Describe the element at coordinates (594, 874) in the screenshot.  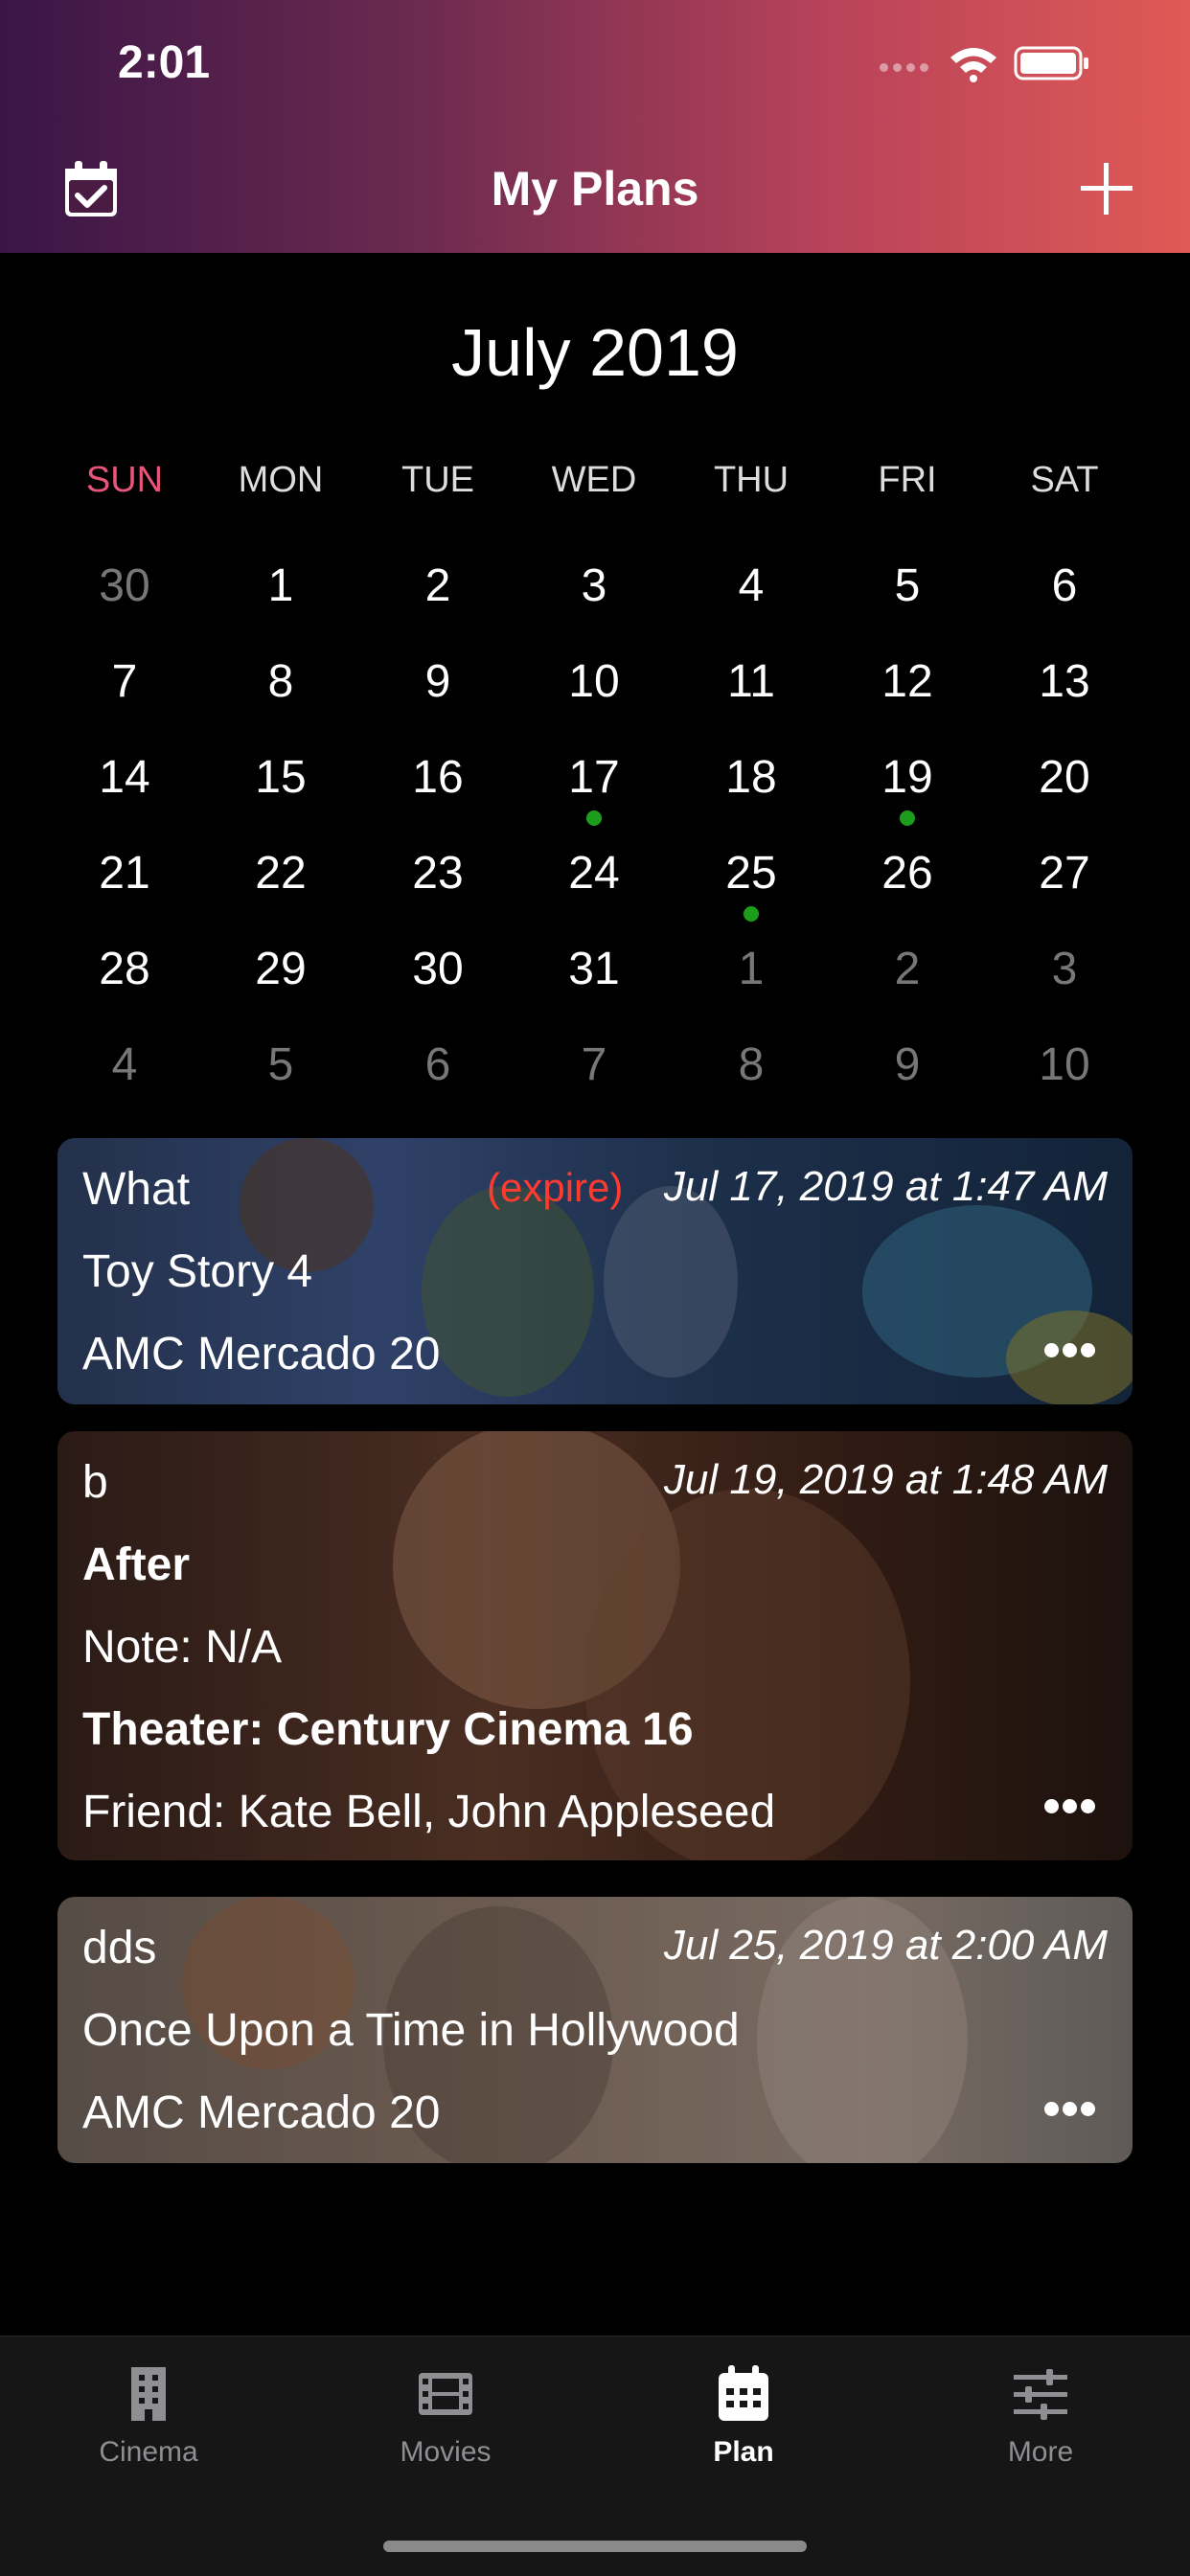
I see `calendar-day: 24` at that location.